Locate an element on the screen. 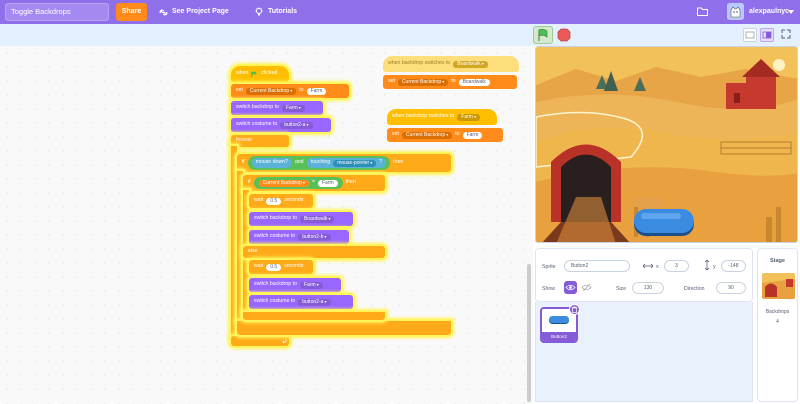  show-hidden-toggle is located at coordinates (586, 287).